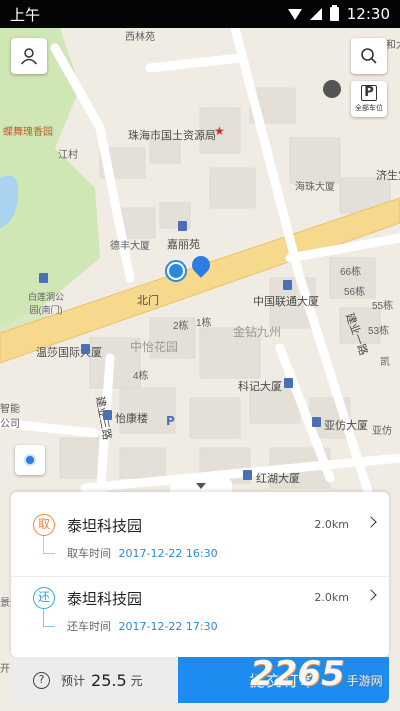 This screenshot has height=711, width=400. What do you see at coordinates (140, 37) in the screenshot?
I see `map-label: 西林苑` at bounding box center [140, 37].